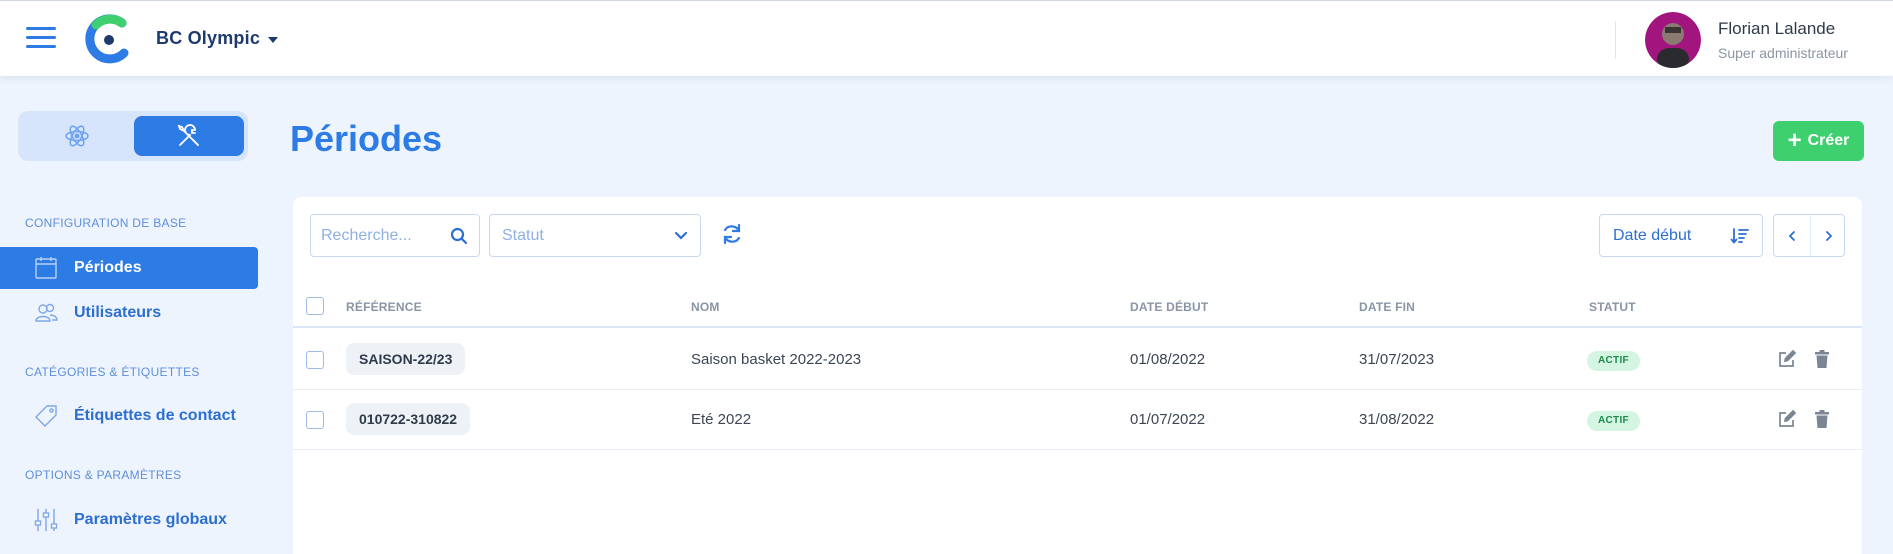 The image size is (1893, 554). What do you see at coordinates (721, 419) in the screenshot?
I see `cell-nom: Eté 2022` at bounding box center [721, 419].